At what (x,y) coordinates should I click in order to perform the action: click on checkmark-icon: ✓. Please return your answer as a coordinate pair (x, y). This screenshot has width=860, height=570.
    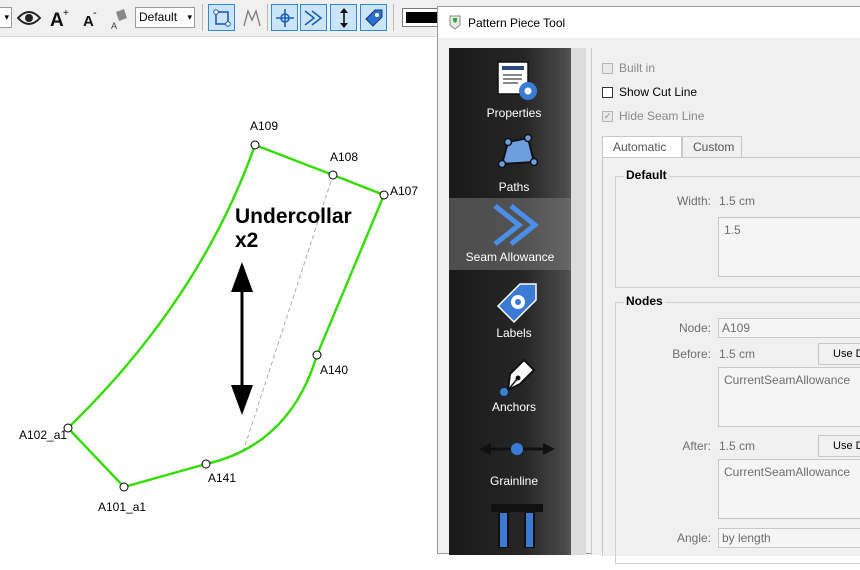
    Looking at the image, I should click on (607, 116).